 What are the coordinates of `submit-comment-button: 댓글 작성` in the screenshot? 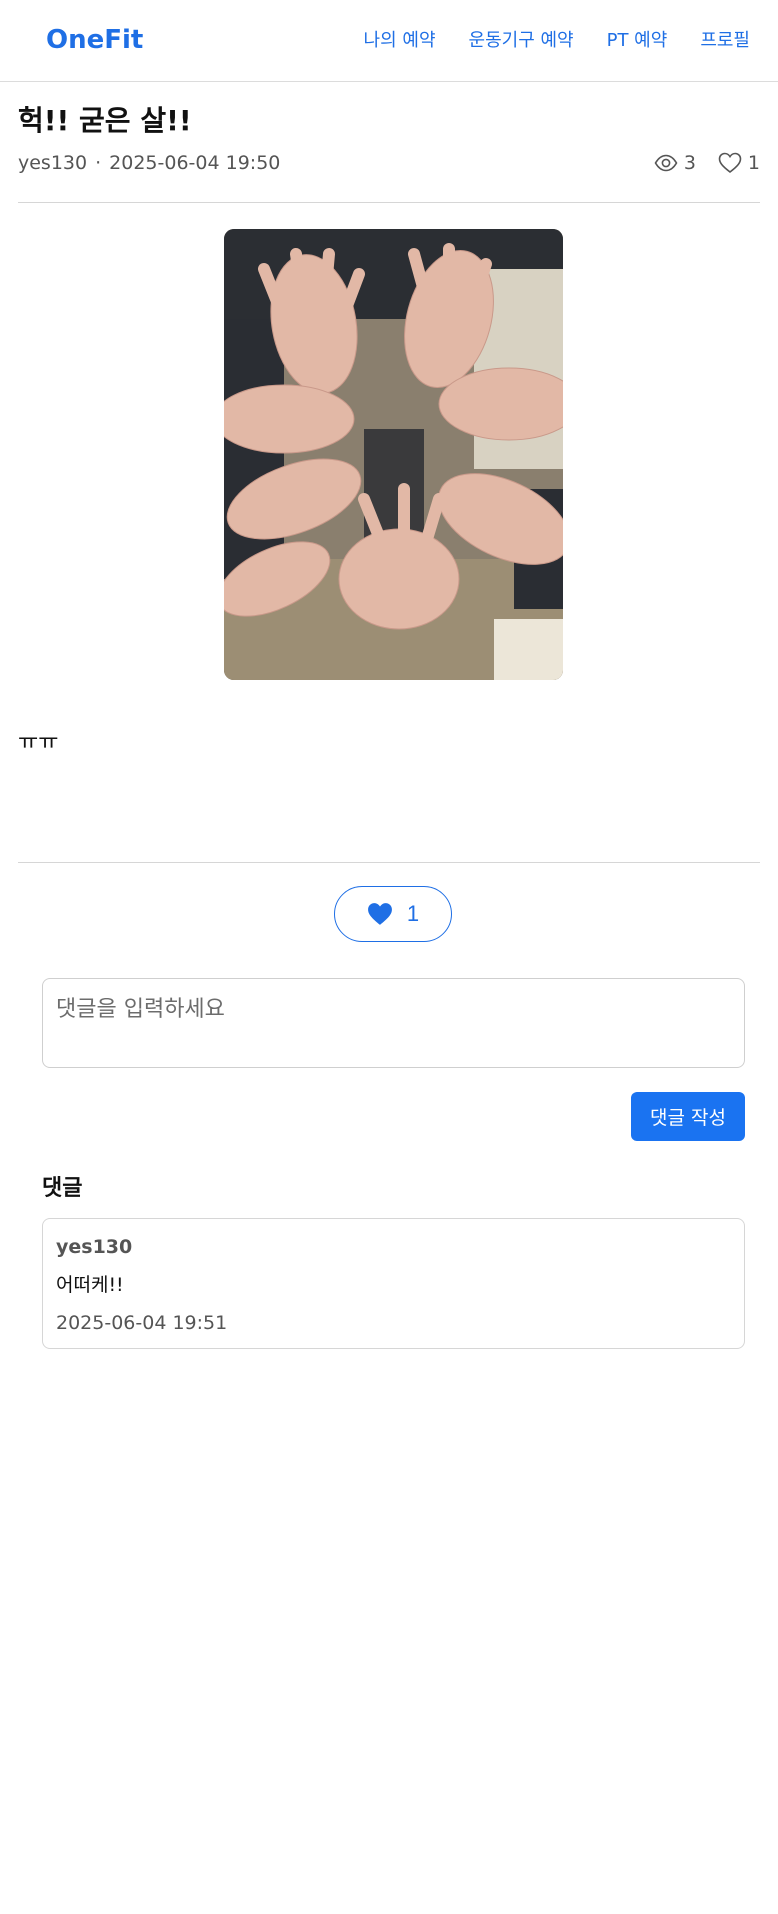 It's located at (688, 1116).